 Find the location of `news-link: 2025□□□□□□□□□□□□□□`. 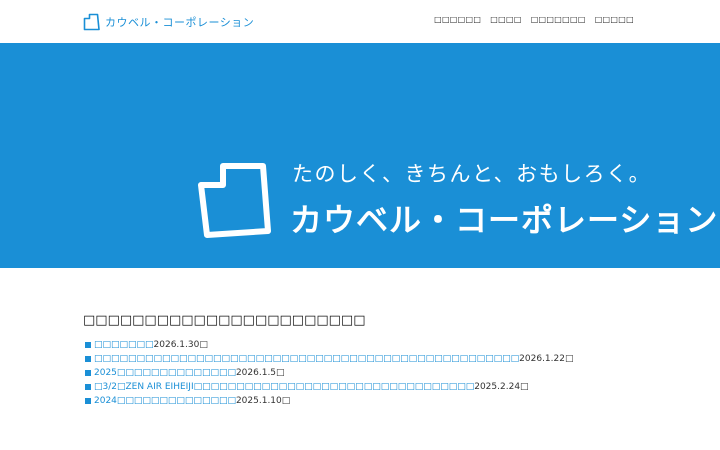

news-link: 2025□□□□□□□□□□□□□□ is located at coordinates (165, 373).